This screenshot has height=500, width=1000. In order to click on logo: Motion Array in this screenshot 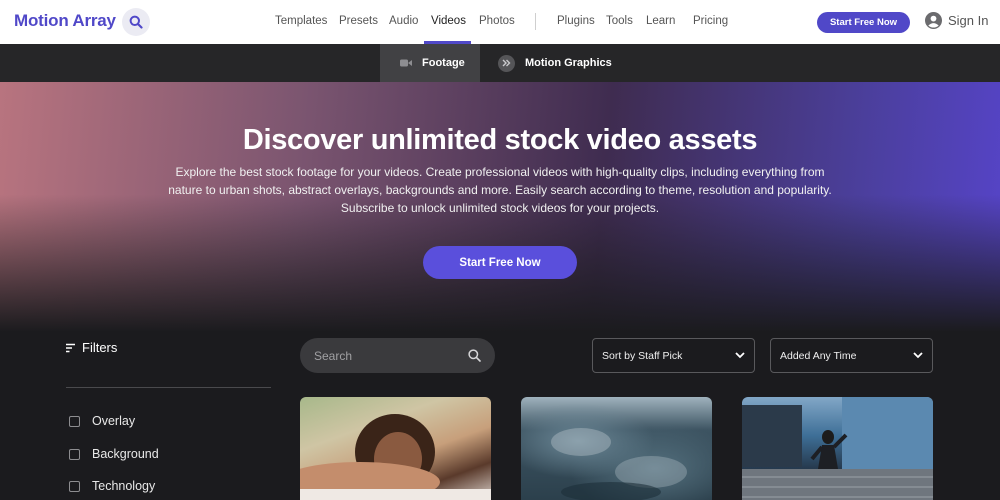, I will do `click(65, 21)`.